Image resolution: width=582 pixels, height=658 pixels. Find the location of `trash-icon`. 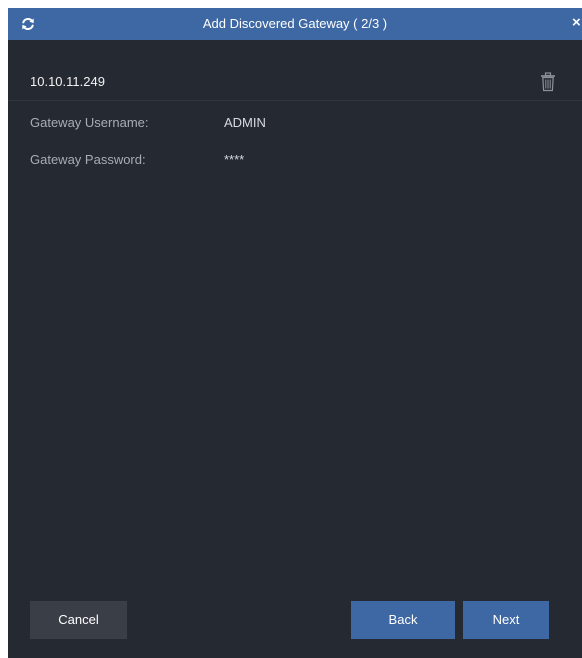

trash-icon is located at coordinates (548, 82).